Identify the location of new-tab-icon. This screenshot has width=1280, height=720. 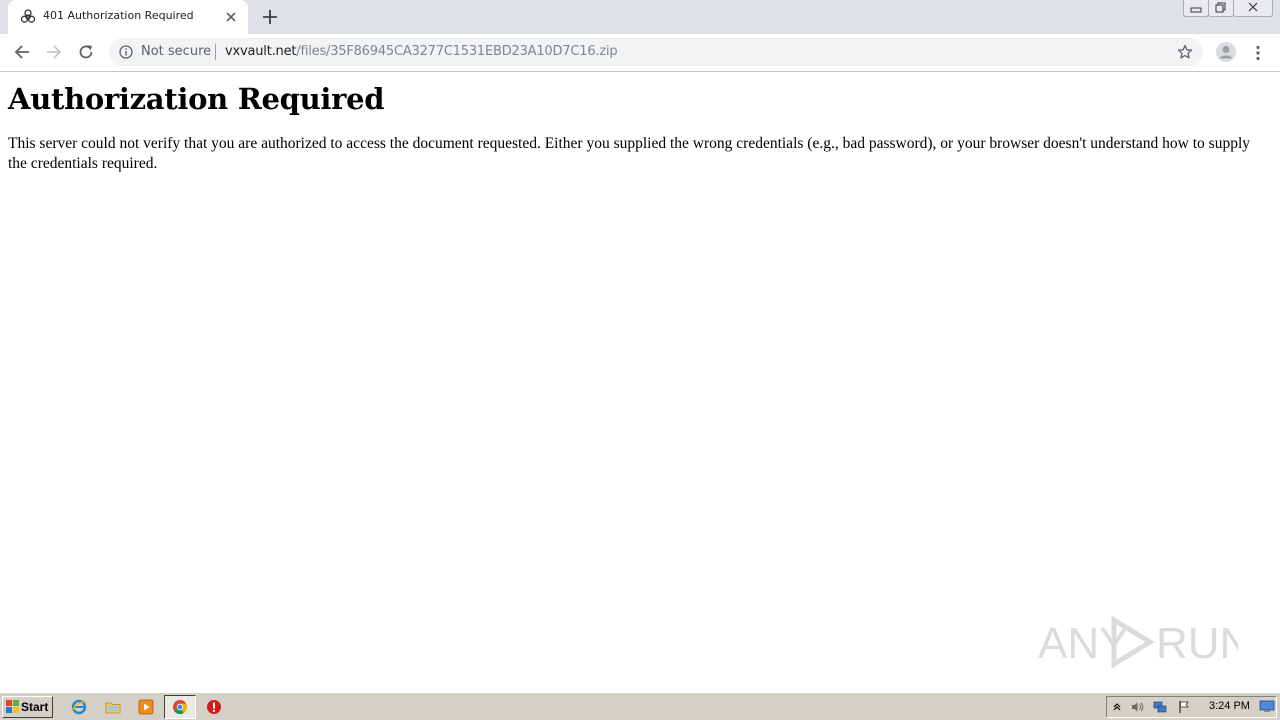
(270, 17).